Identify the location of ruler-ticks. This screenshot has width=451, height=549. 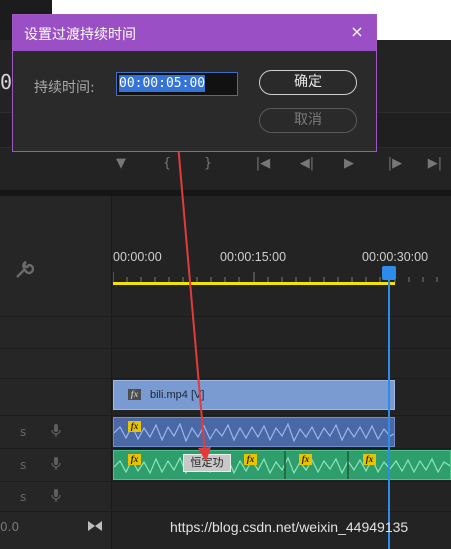
(275, 277).